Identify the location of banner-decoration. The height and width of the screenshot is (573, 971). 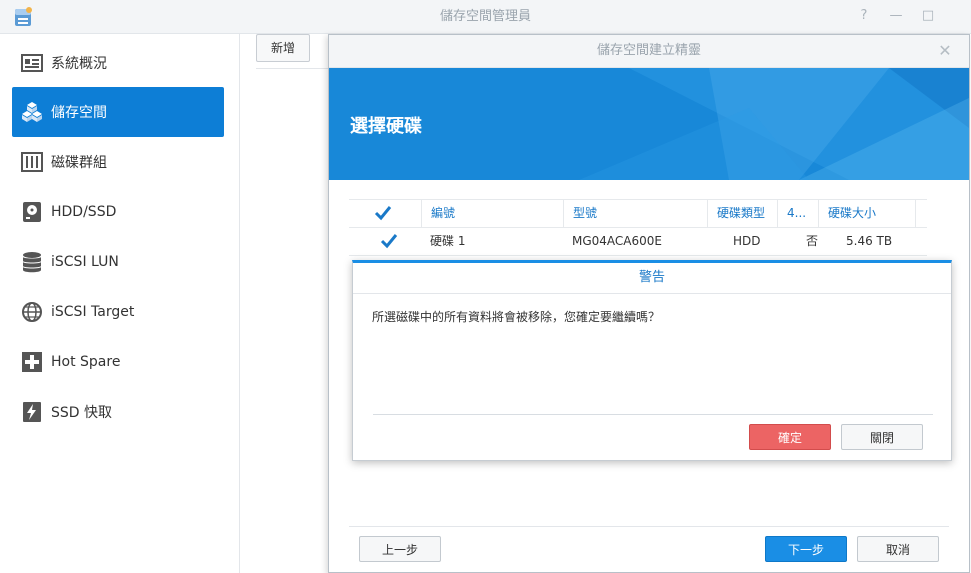
(774, 124).